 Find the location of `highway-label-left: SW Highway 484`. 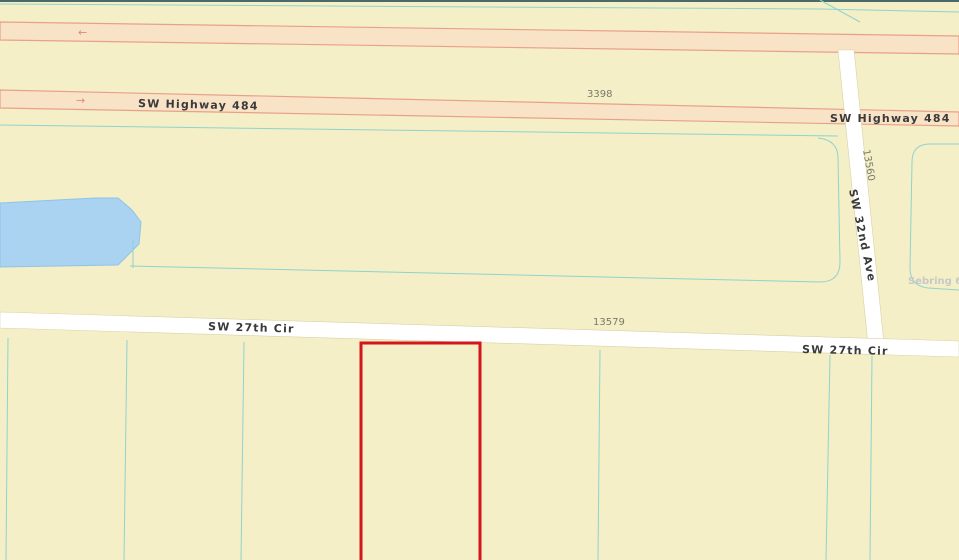

highway-label-left: SW Highway 484 is located at coordinates (198, 105).